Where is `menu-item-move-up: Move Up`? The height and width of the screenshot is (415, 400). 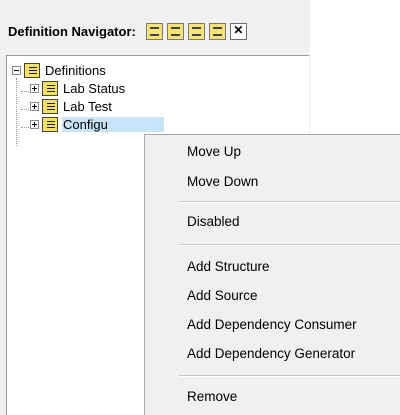
menu-item-move-up: Move Up is located at coordinates (214, 151).